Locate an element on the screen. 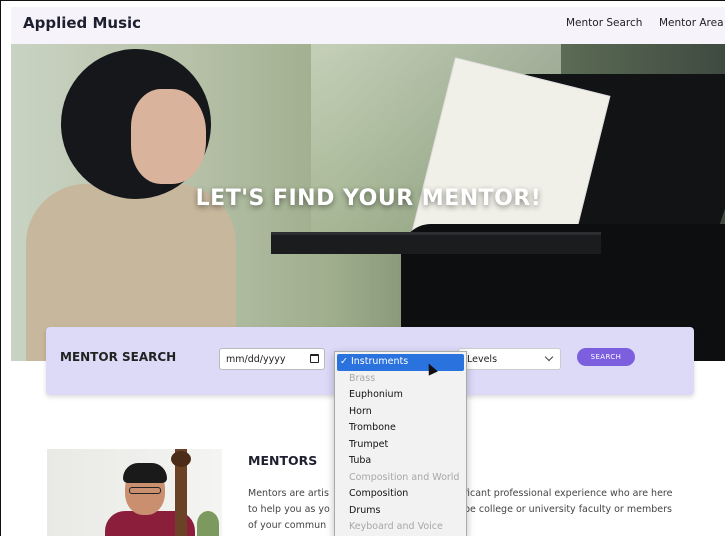 The height and width of the screenshot is (536, 725). dropdown-group-composition-and-world: Composition and World is located at coordinates (404, 477).